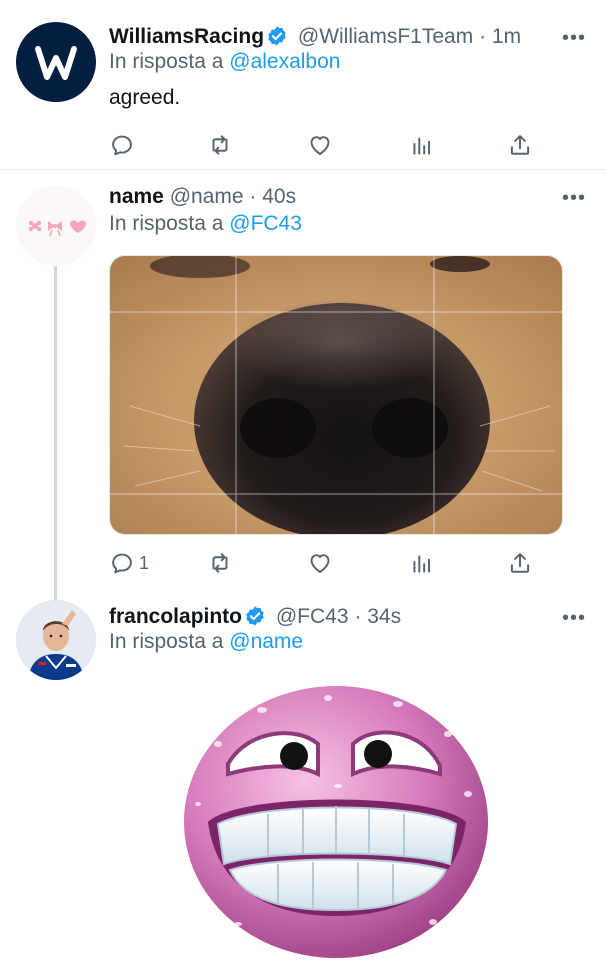  Describe the element at coordinates (136, 196) in the screenshot. I see `display-name: name` at that location.